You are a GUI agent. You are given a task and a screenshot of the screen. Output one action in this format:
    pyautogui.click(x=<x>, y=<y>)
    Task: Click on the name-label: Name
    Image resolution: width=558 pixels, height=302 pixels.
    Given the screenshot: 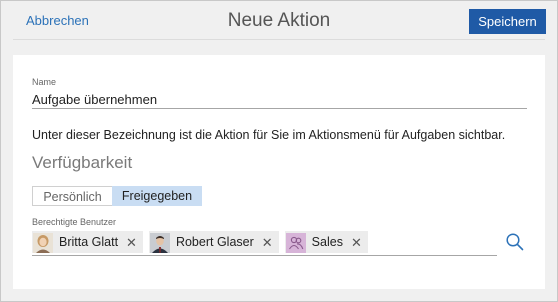 What is the action you would take?
    pyautogui.click(x=44, y=82)
    